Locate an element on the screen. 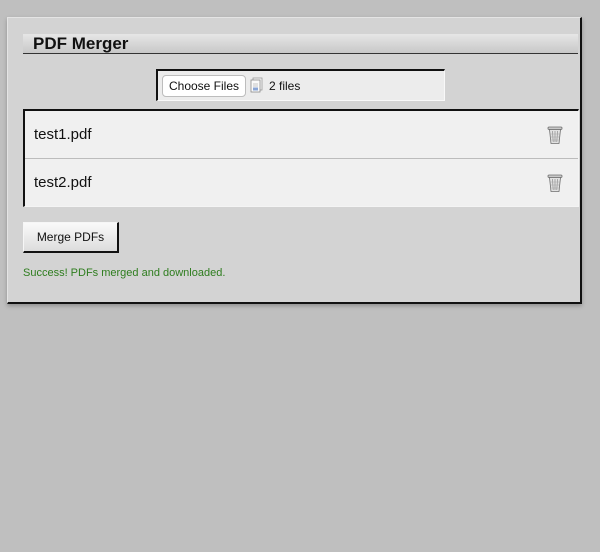 Image resolution: width=600 pixels, height=552 pixels. file-input: Choose Files 2 files is located at coordinates (300, 85).